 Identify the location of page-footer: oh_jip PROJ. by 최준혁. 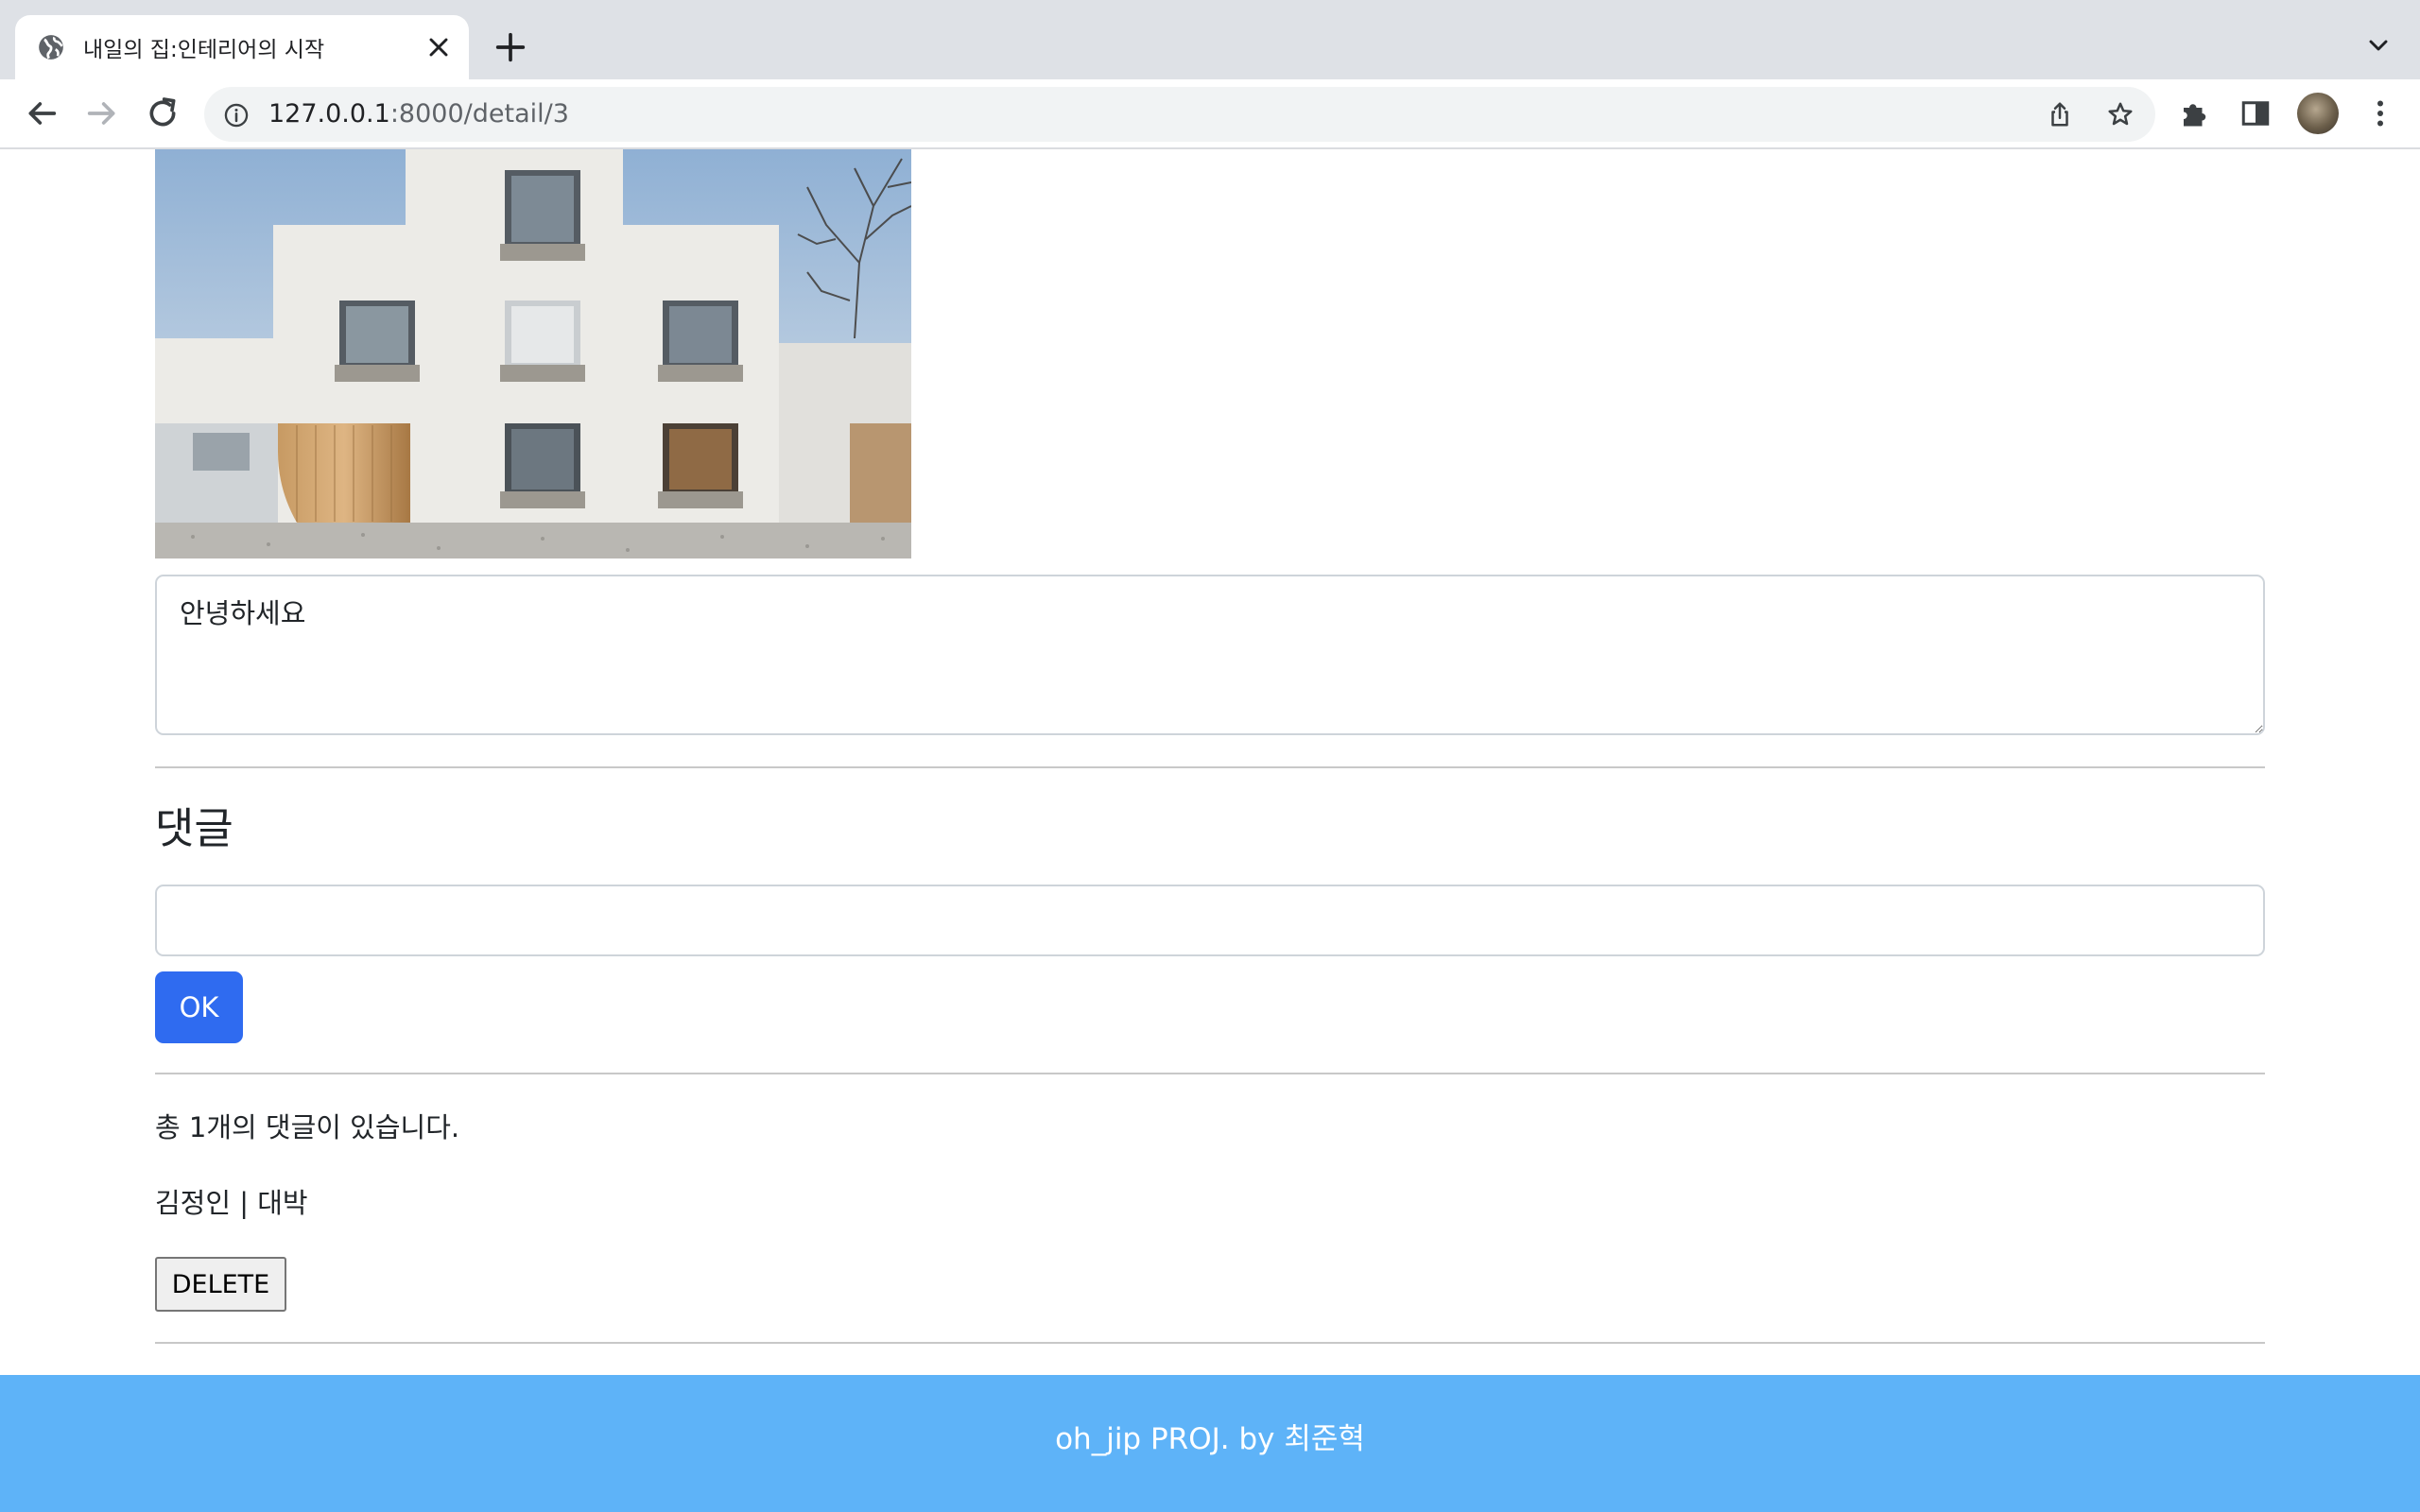
(1210, 1443).